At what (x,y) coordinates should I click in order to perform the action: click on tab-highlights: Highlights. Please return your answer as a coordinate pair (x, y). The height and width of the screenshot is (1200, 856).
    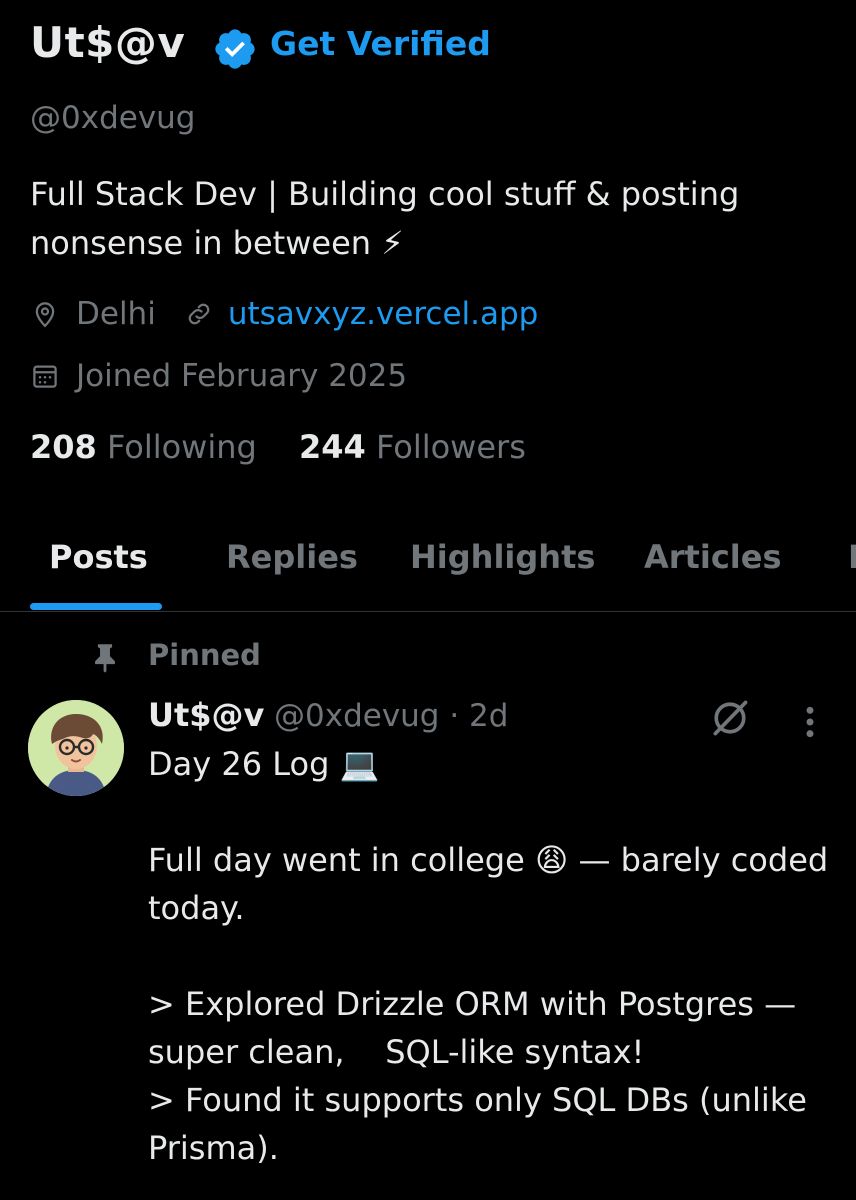
    Looking at the image, I should click on (502, 557).